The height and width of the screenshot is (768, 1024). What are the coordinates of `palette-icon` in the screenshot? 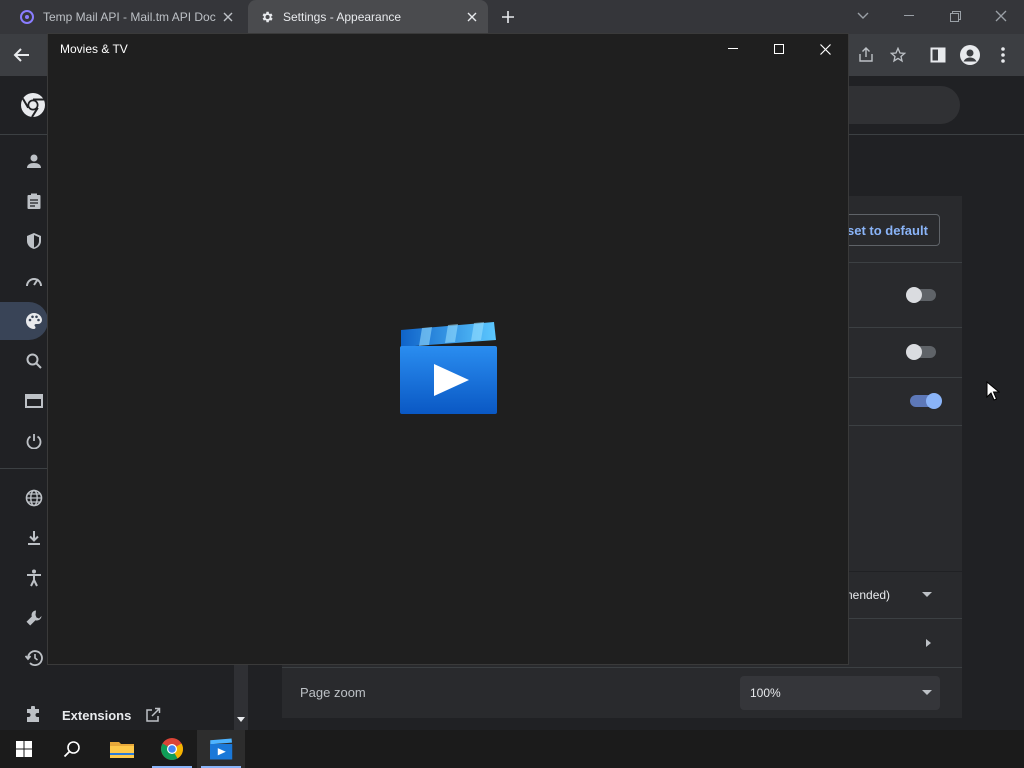 It's located at (34, 321).